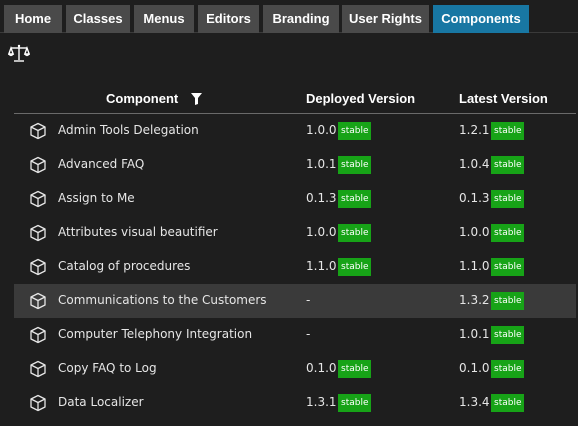  What do you see at coordinates (474, 334) in the screenshot?
I see `latest-version: 1.0.1` at bounding box center [474, 334].